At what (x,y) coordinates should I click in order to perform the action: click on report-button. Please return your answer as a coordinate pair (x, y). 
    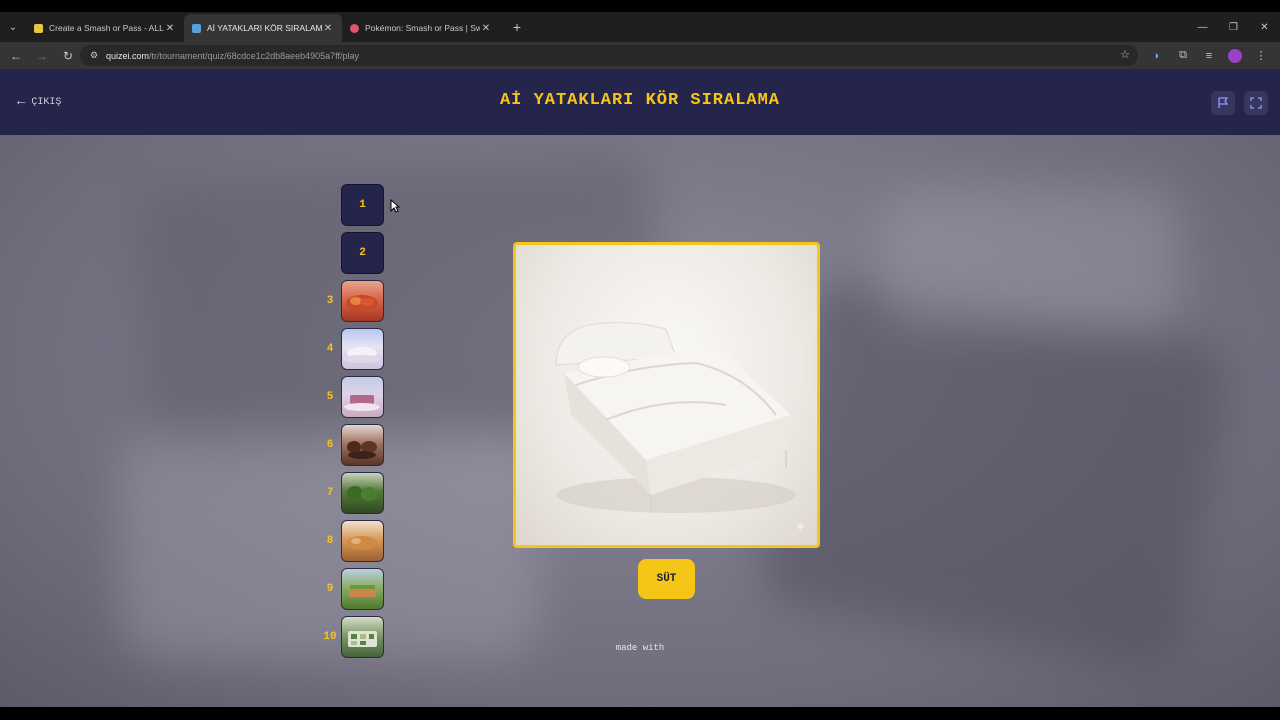
    Looking at the image, I should click on (1223, 103).